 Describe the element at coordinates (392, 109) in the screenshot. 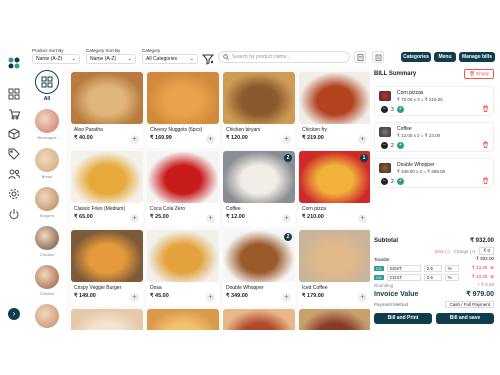

I see `qty-stepper: −3 +` at that location.